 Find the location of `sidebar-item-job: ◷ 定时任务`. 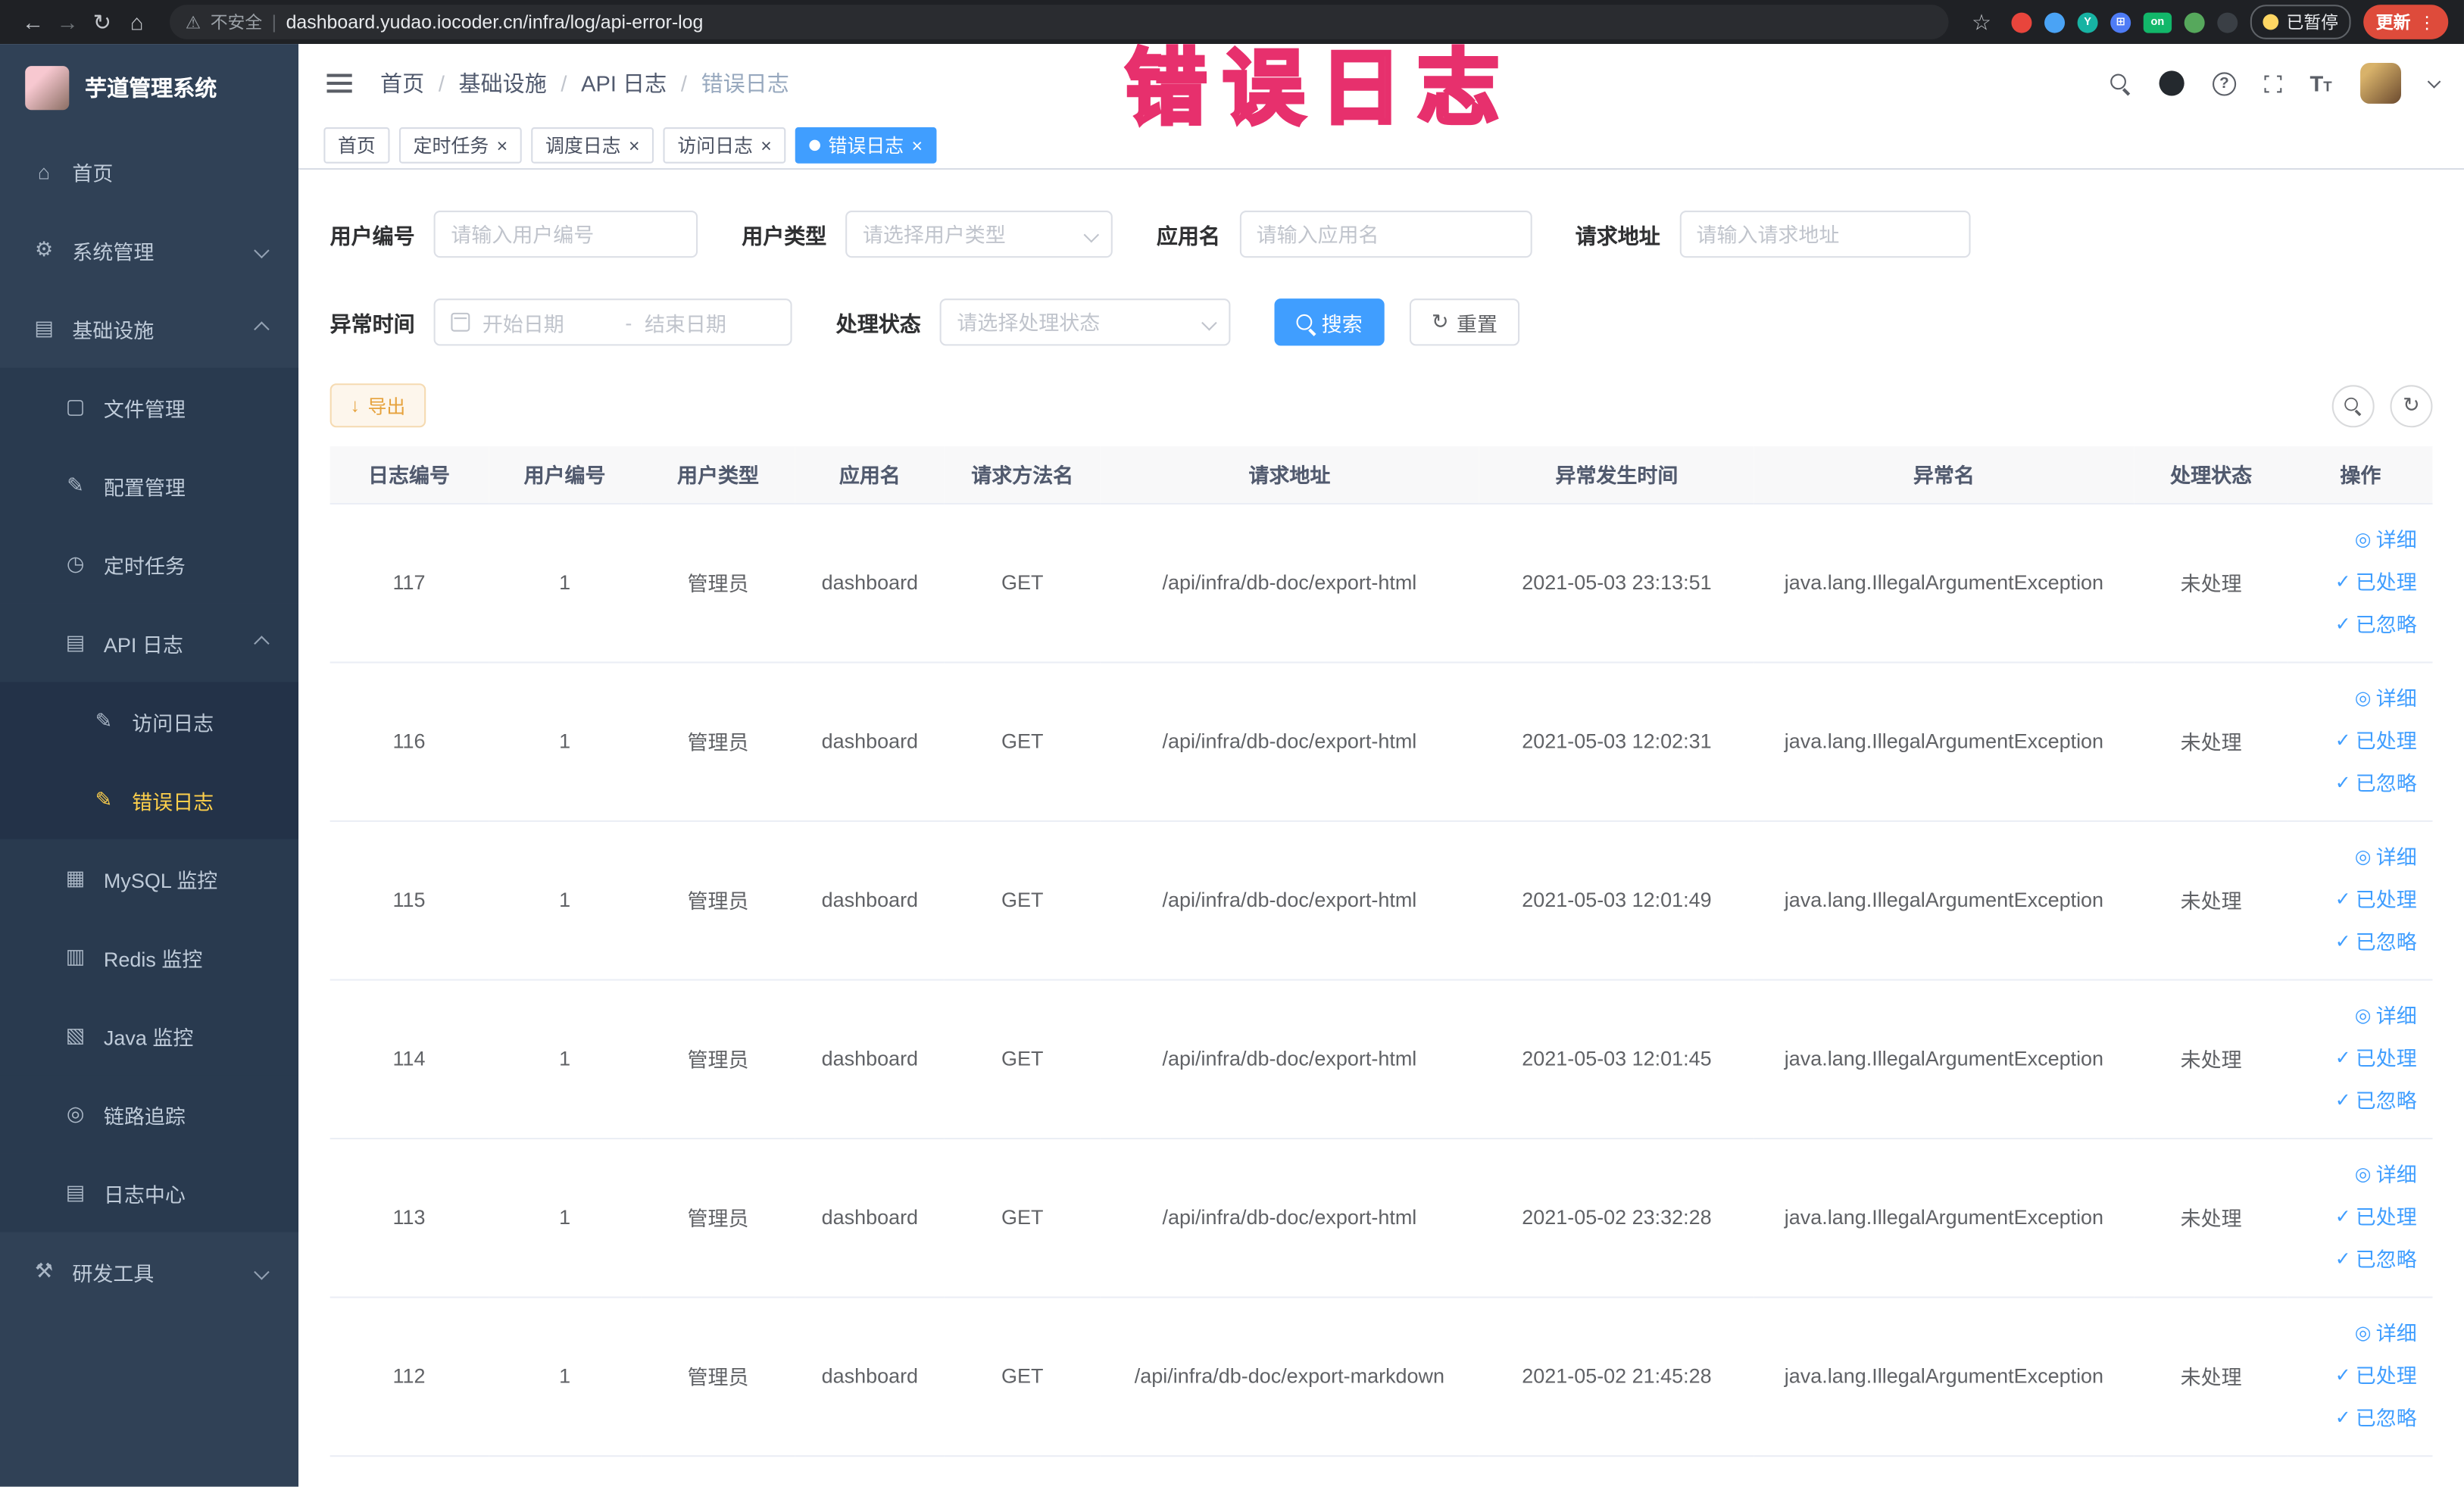

sidebar-item-job: ◷ 定时任务 is located at coordinates (149, 564).